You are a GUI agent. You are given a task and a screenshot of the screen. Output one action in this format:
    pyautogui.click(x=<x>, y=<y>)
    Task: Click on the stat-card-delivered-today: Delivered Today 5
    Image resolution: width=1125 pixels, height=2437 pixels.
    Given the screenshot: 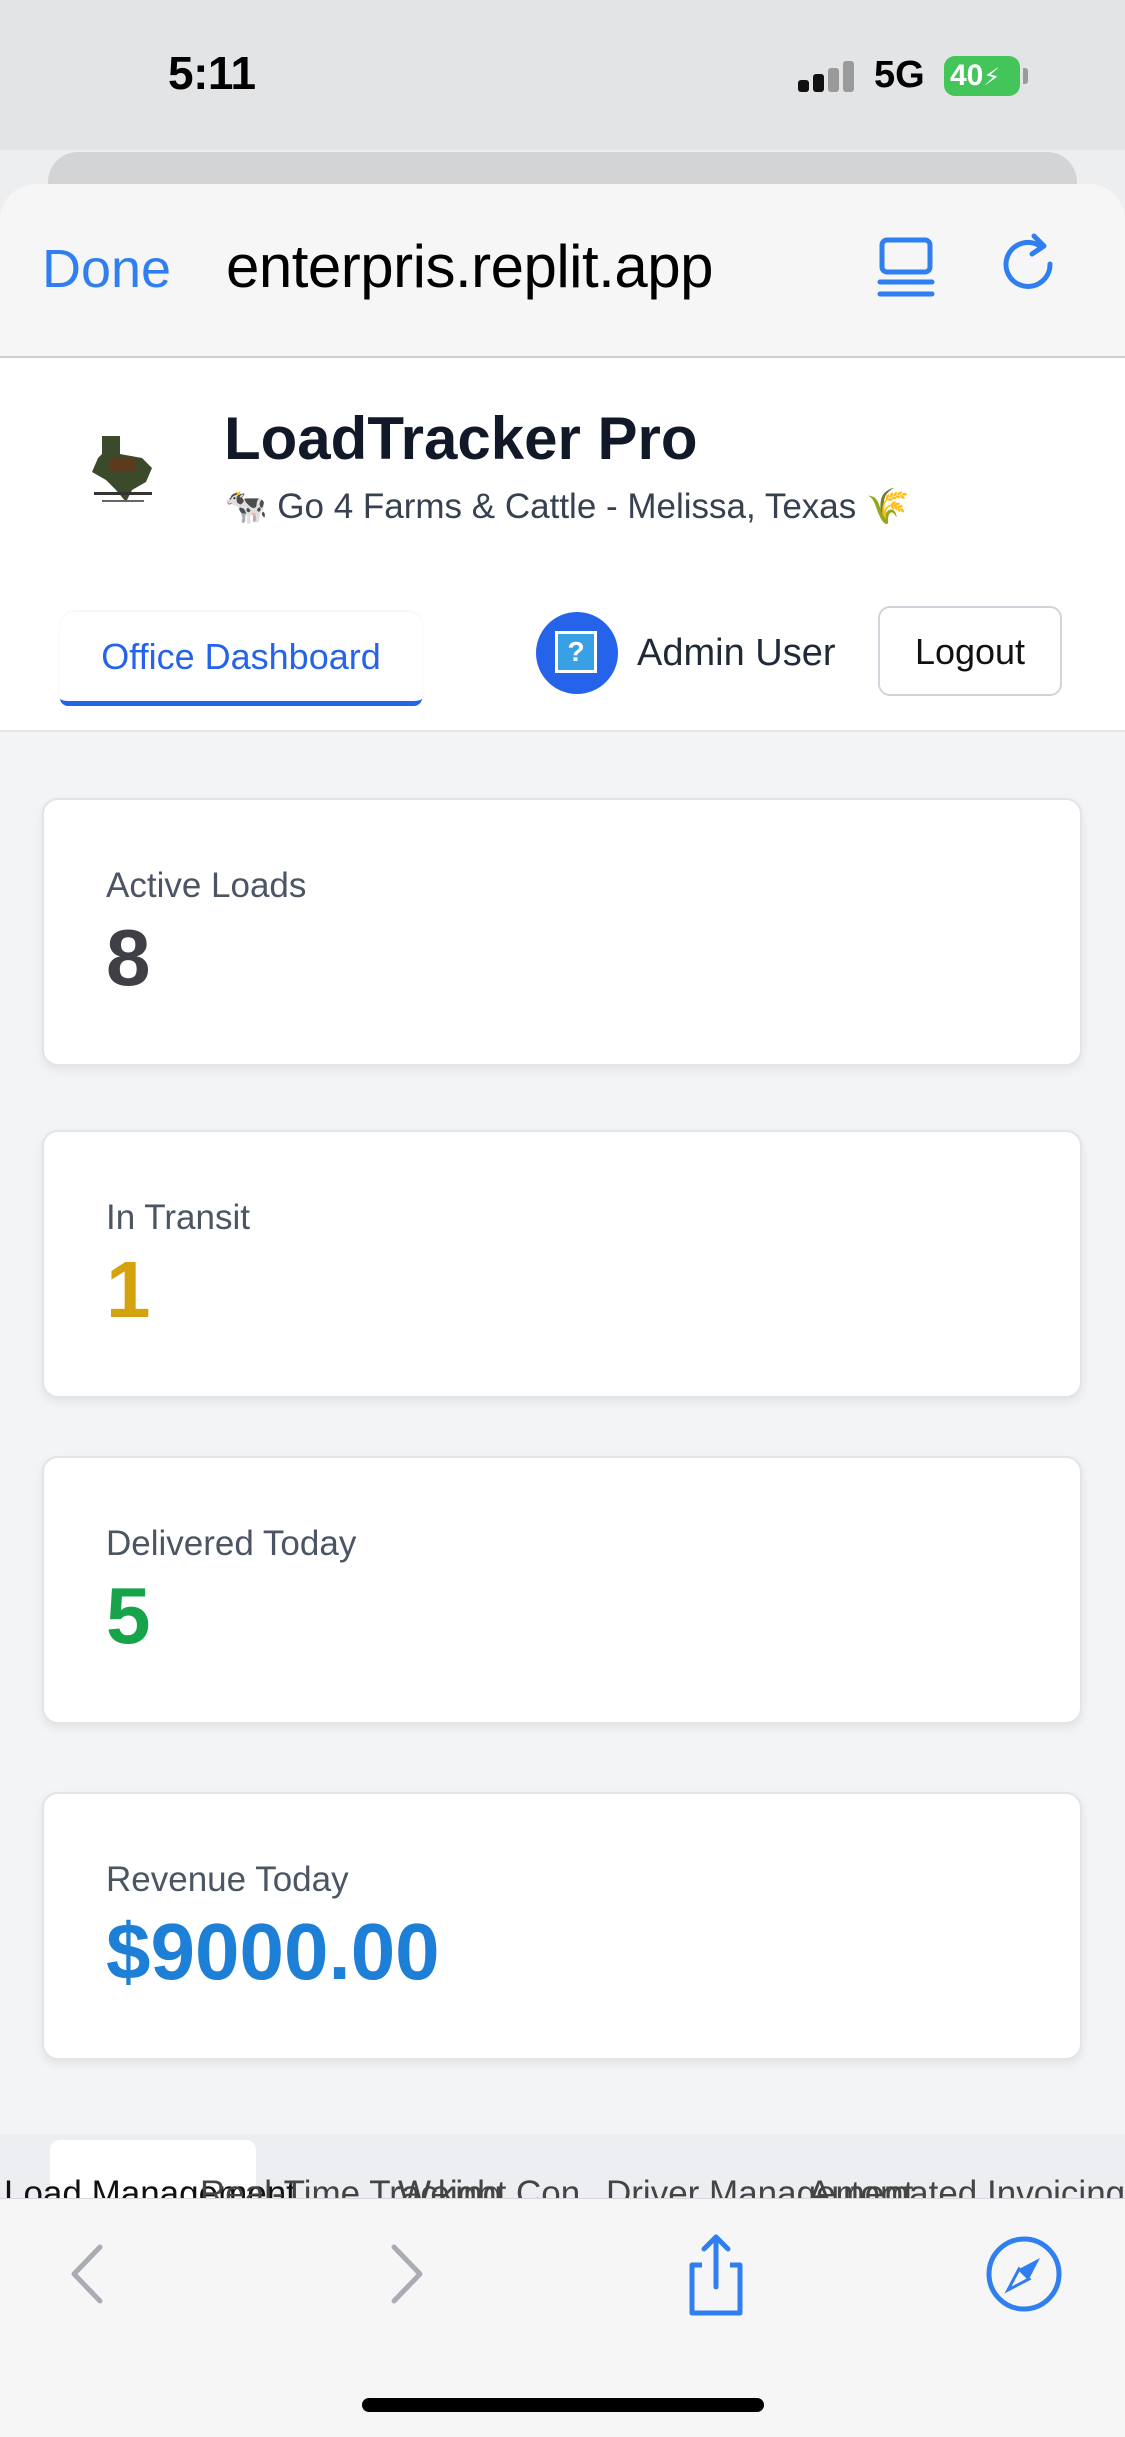 What is the action you would take?
    pyautogui.click(x=562, y=1590)
    